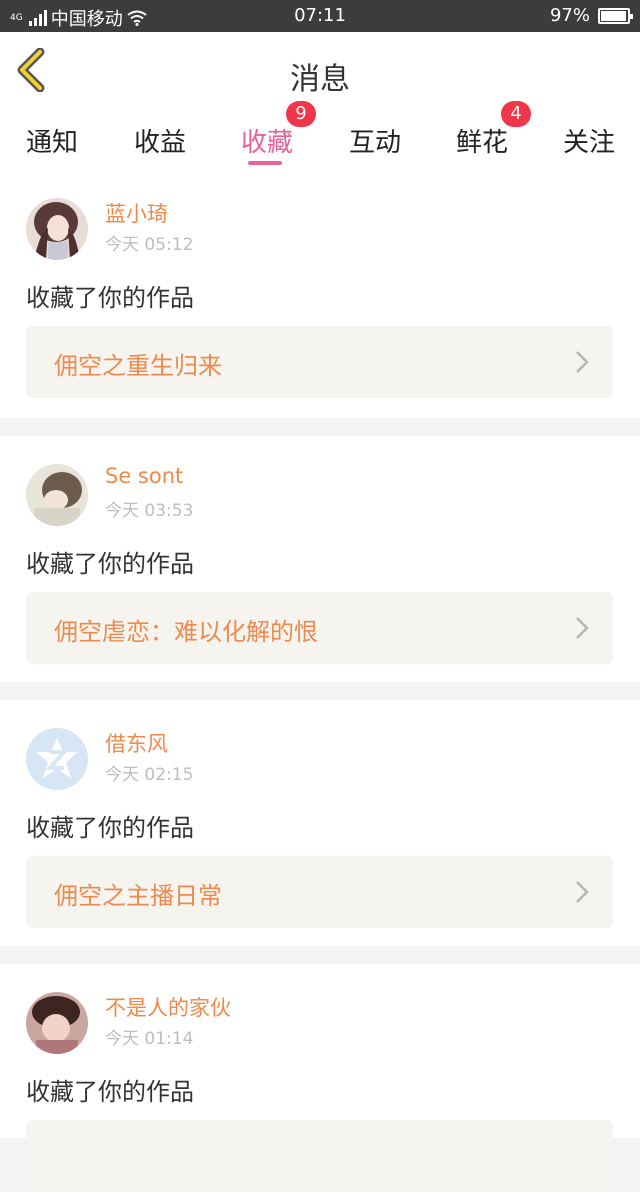 The height and width of the screenshot is (1192, 640). I want to click on status-time: 07:11, so click(320, 15).